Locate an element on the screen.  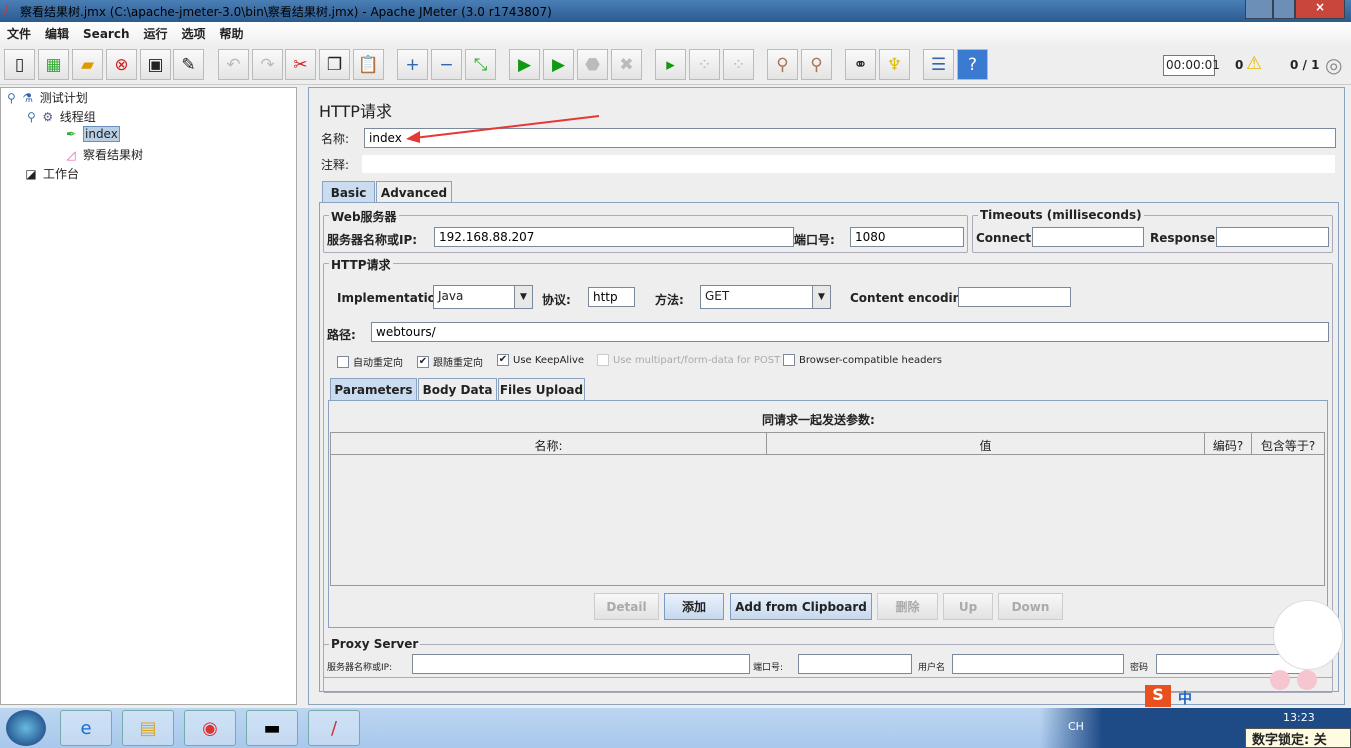
language-indicator: CH is located at coordinates (1076, 726).